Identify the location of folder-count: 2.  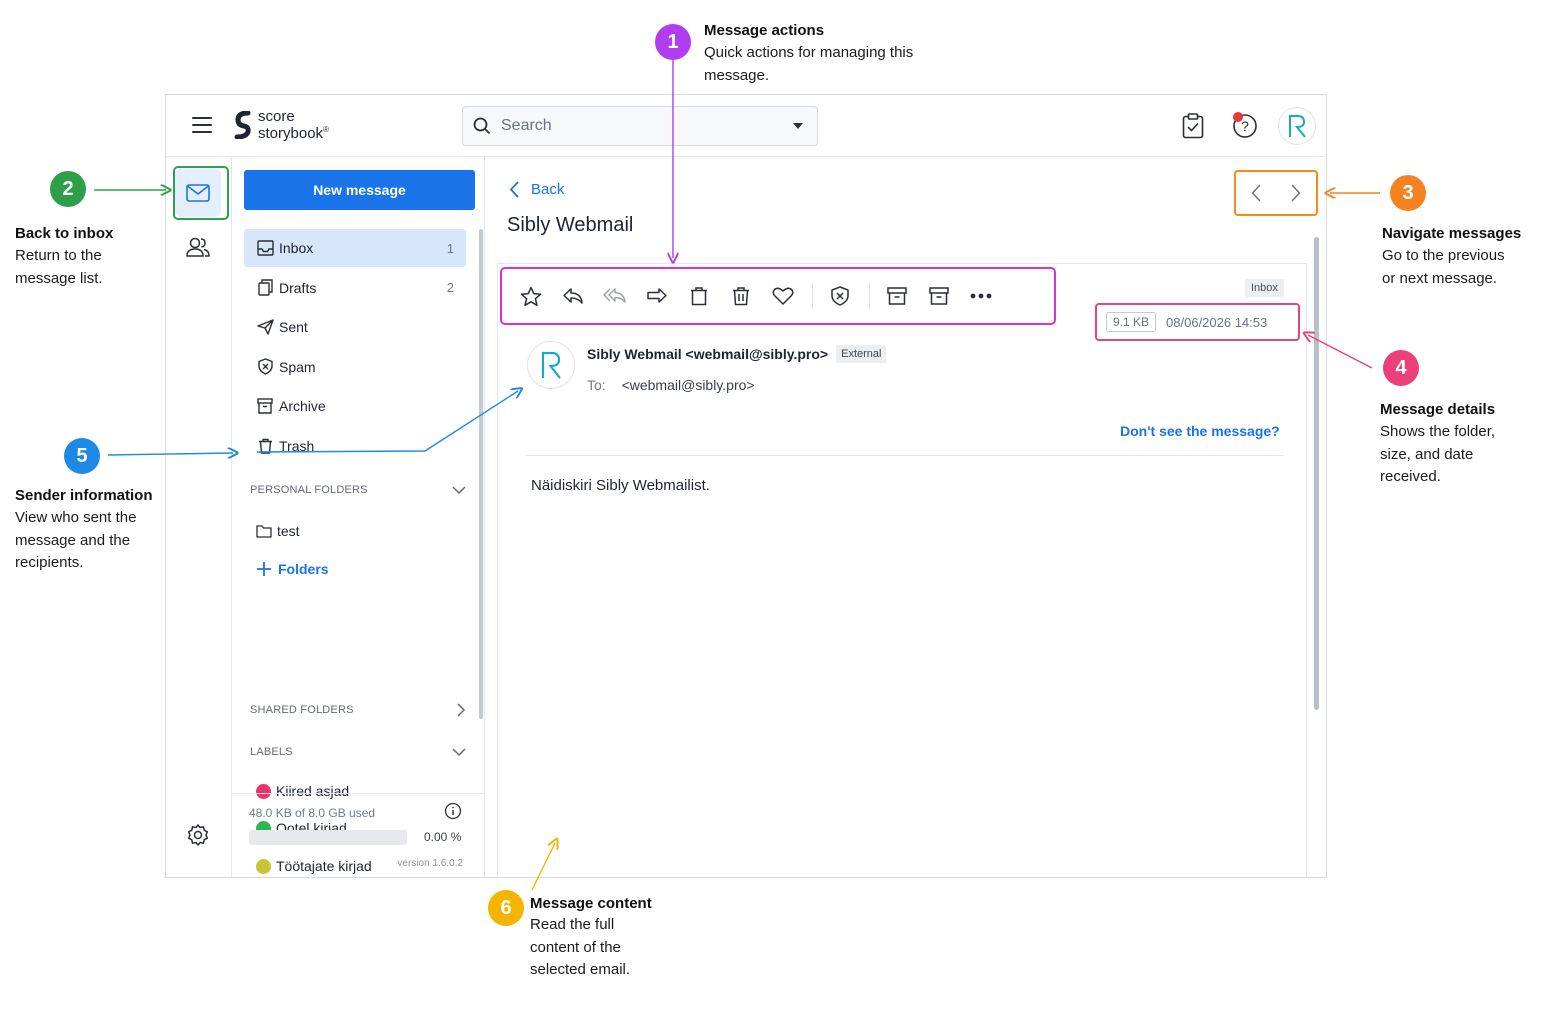
(450, 287).